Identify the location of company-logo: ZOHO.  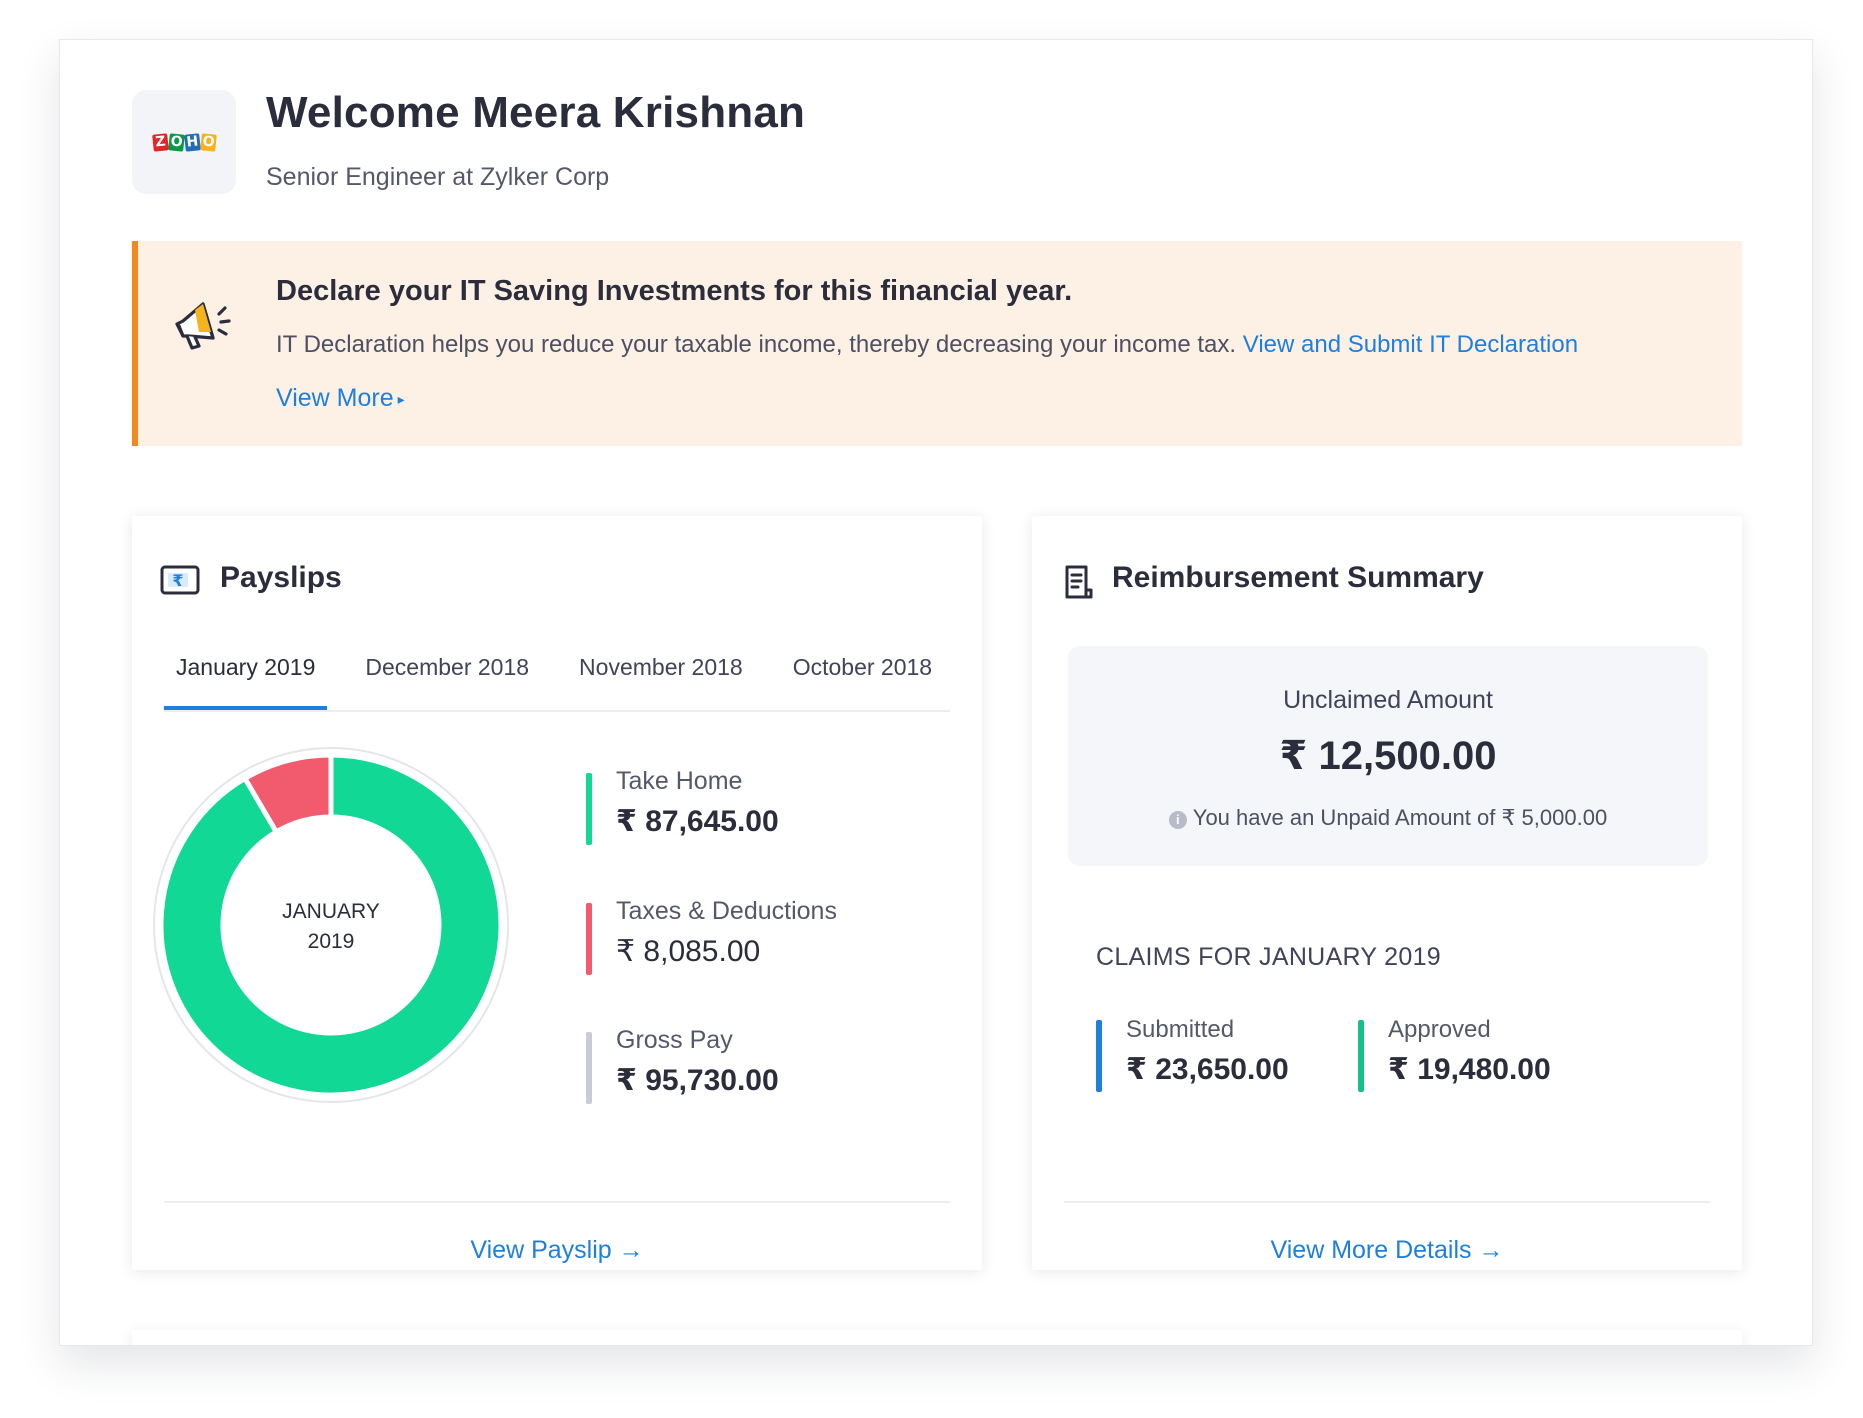
(184, 142).